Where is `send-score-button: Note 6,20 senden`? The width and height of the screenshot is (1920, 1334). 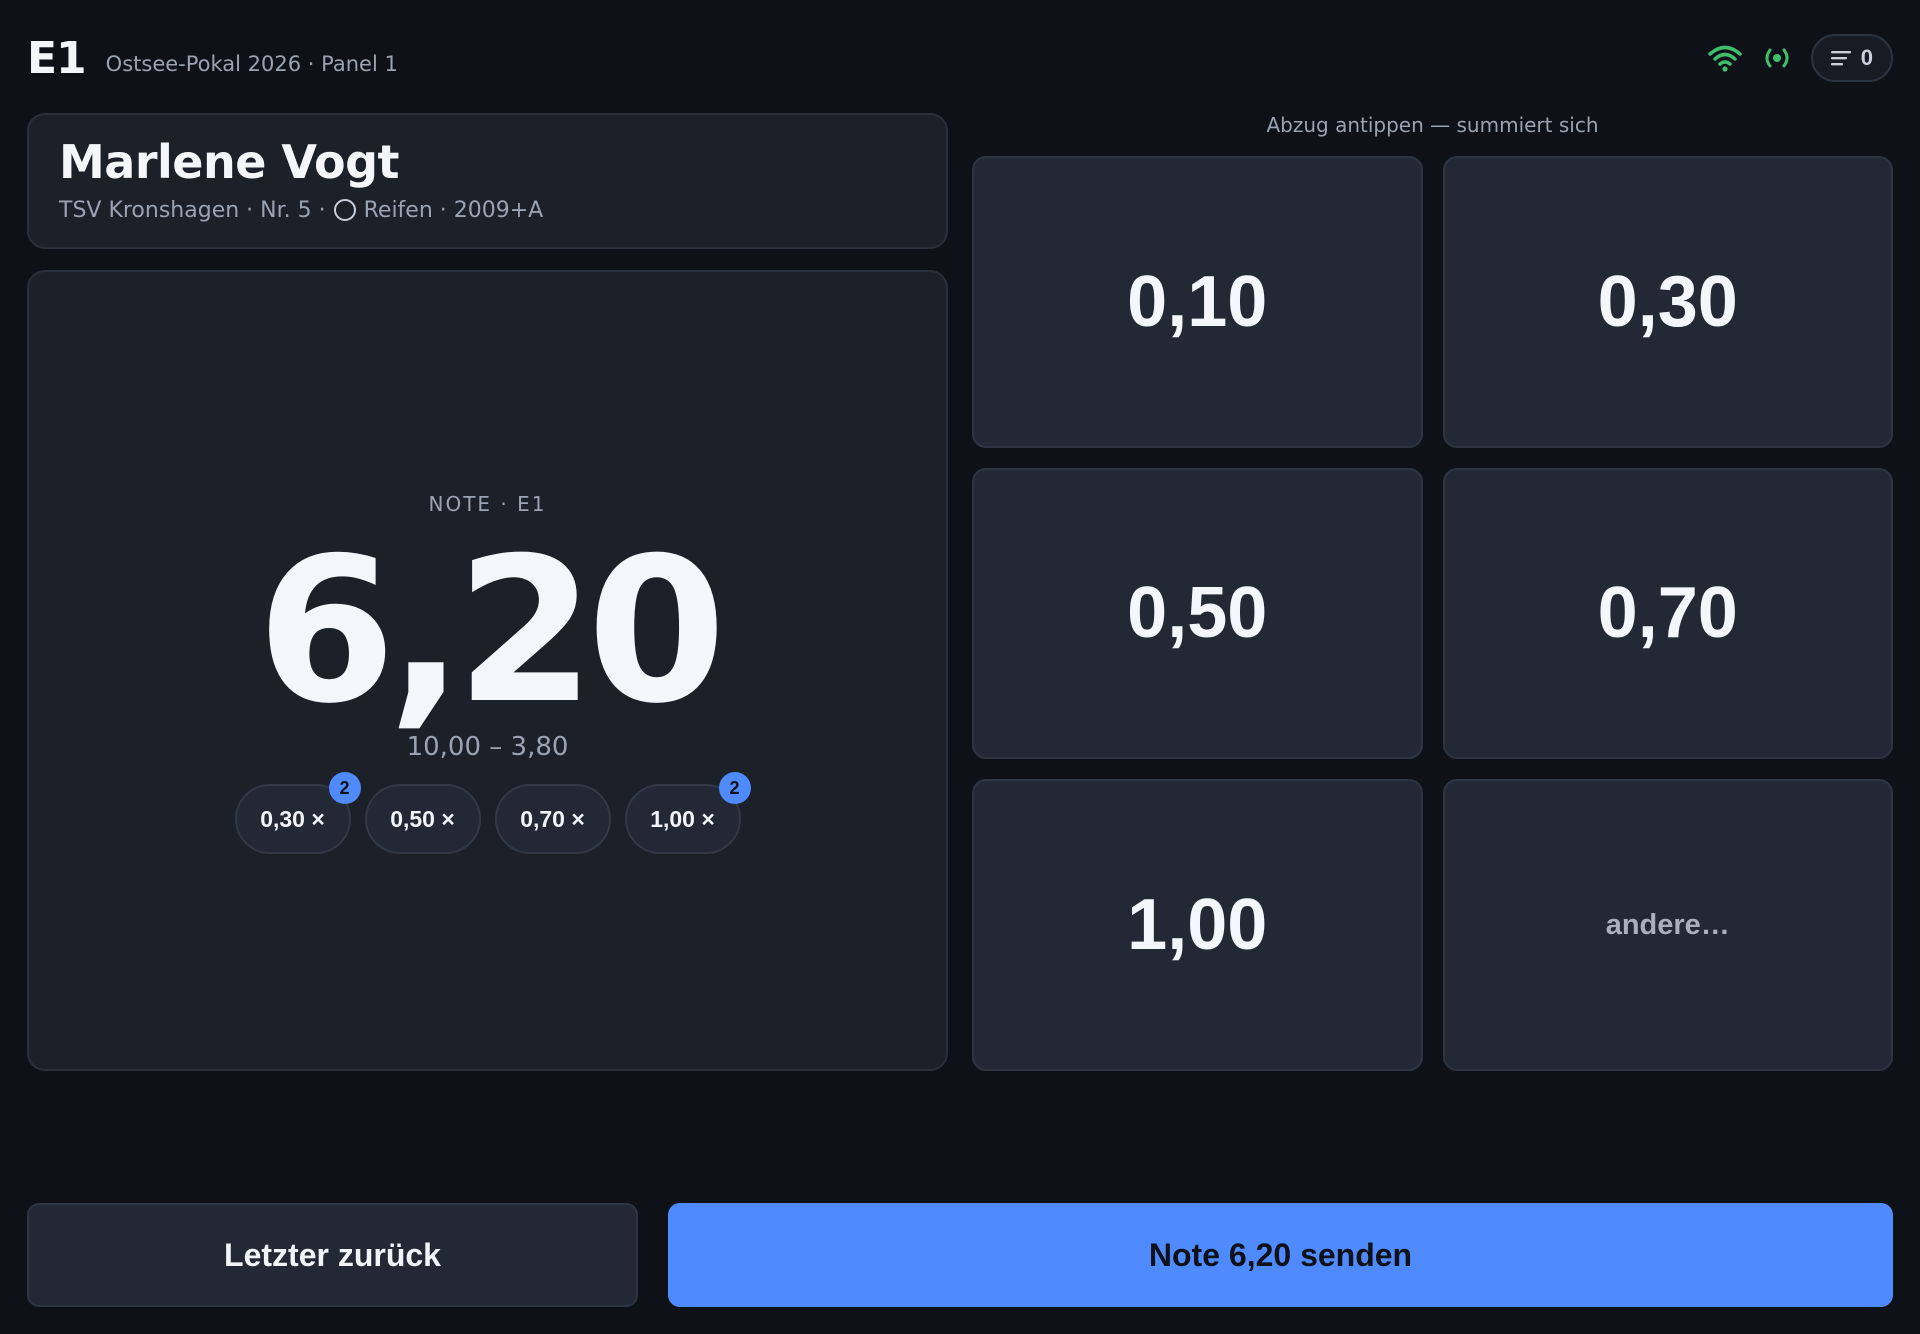
send-score-button: Note 6,20 senden is located at coordinates (1280, 1255).